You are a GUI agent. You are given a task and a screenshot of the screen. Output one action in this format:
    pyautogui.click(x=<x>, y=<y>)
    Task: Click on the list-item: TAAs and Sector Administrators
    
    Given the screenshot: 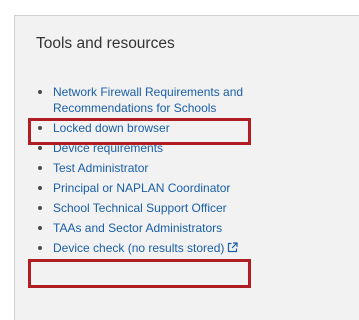 What is the action you would take?
    pyautogui.click(x=140, y=228)
    